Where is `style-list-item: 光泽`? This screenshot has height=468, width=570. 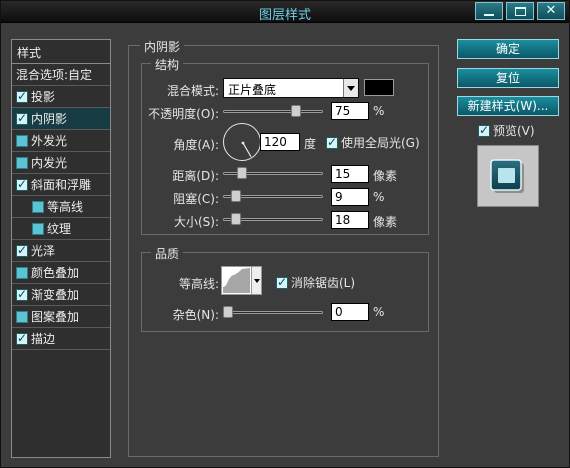
style-list-item: 光泽 is located at coordinates (61, 251).